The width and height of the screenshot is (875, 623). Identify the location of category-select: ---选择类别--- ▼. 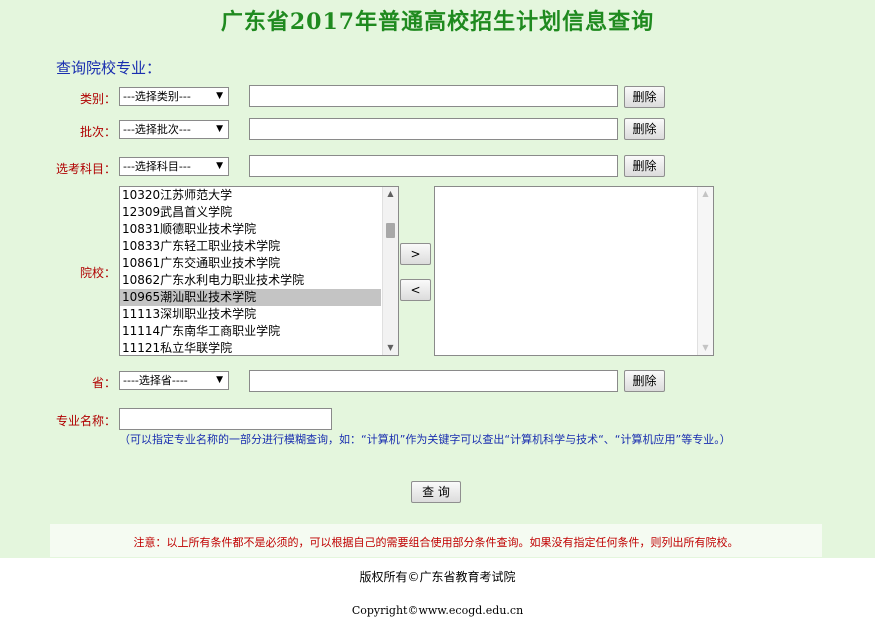
(174, 96).